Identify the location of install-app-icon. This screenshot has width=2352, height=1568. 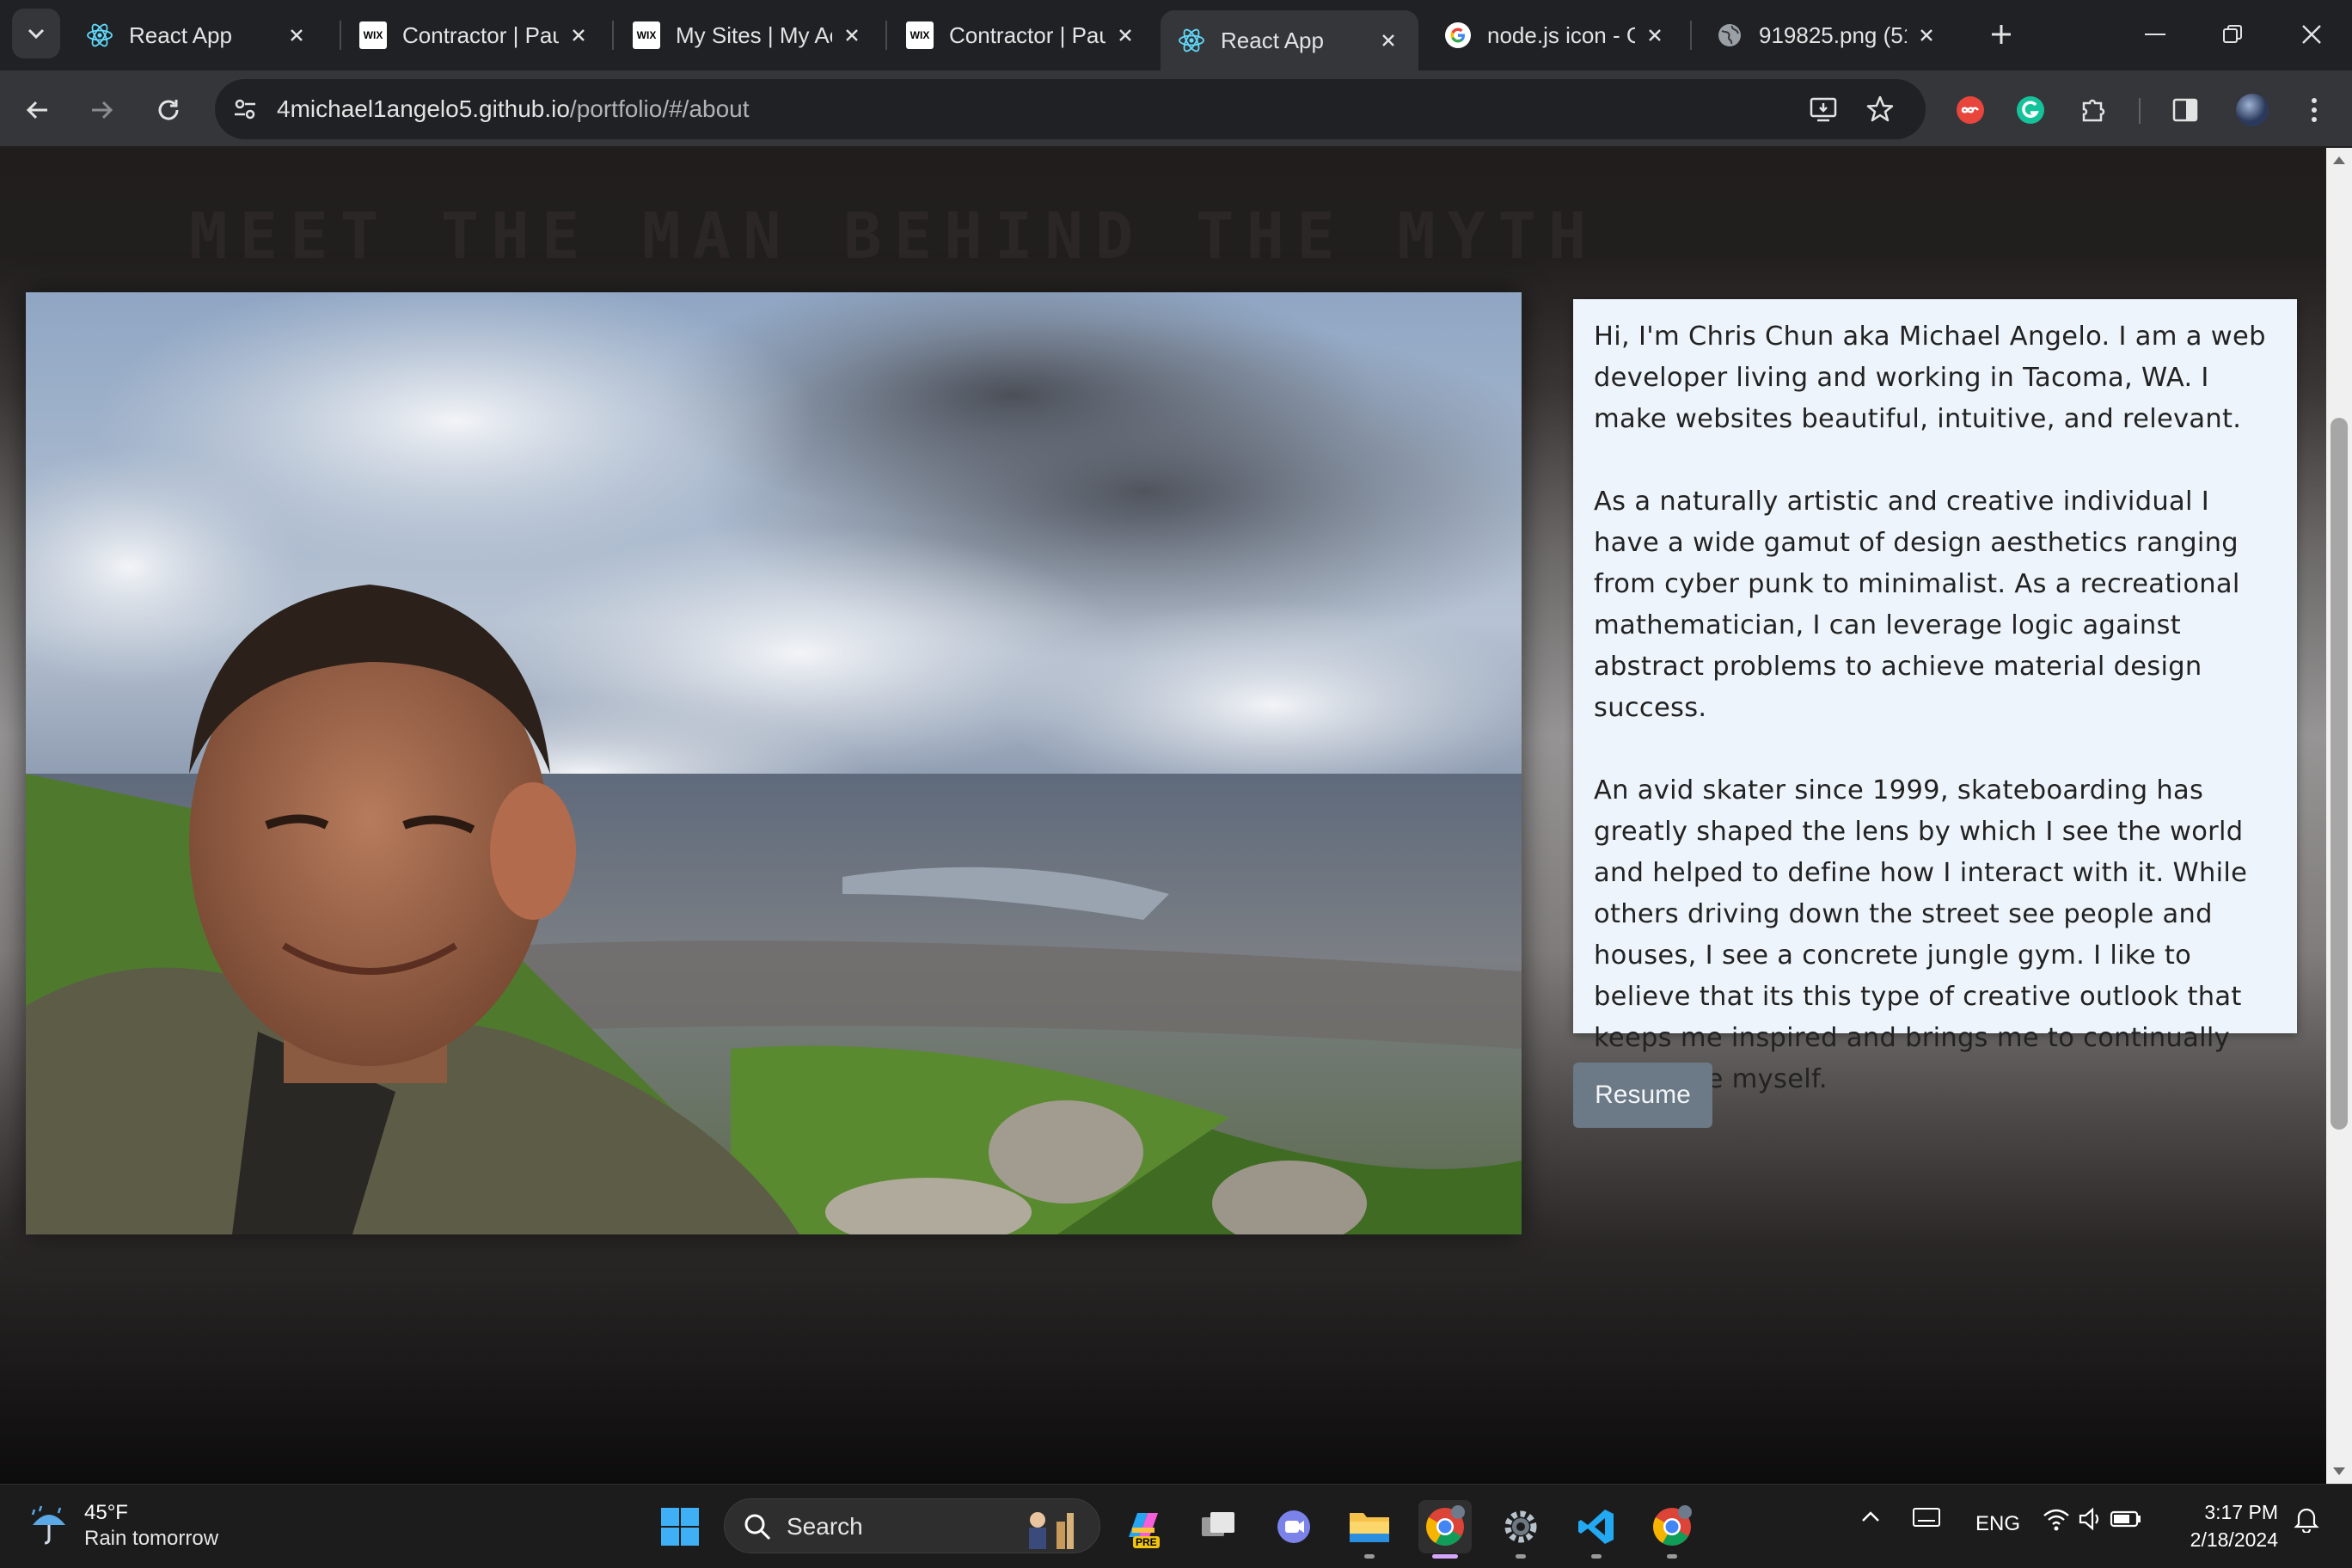
(1823, 109).